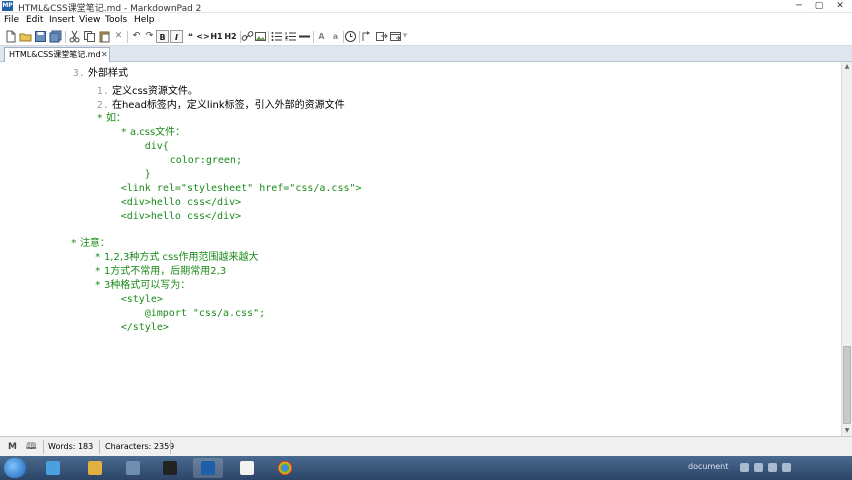 The width and height of the screenshot is (852, 480). Describe the element at coordinates (426, 20) in the screenshot. I see `menu-bar: File Edit Insert View Tools Help` at that location.